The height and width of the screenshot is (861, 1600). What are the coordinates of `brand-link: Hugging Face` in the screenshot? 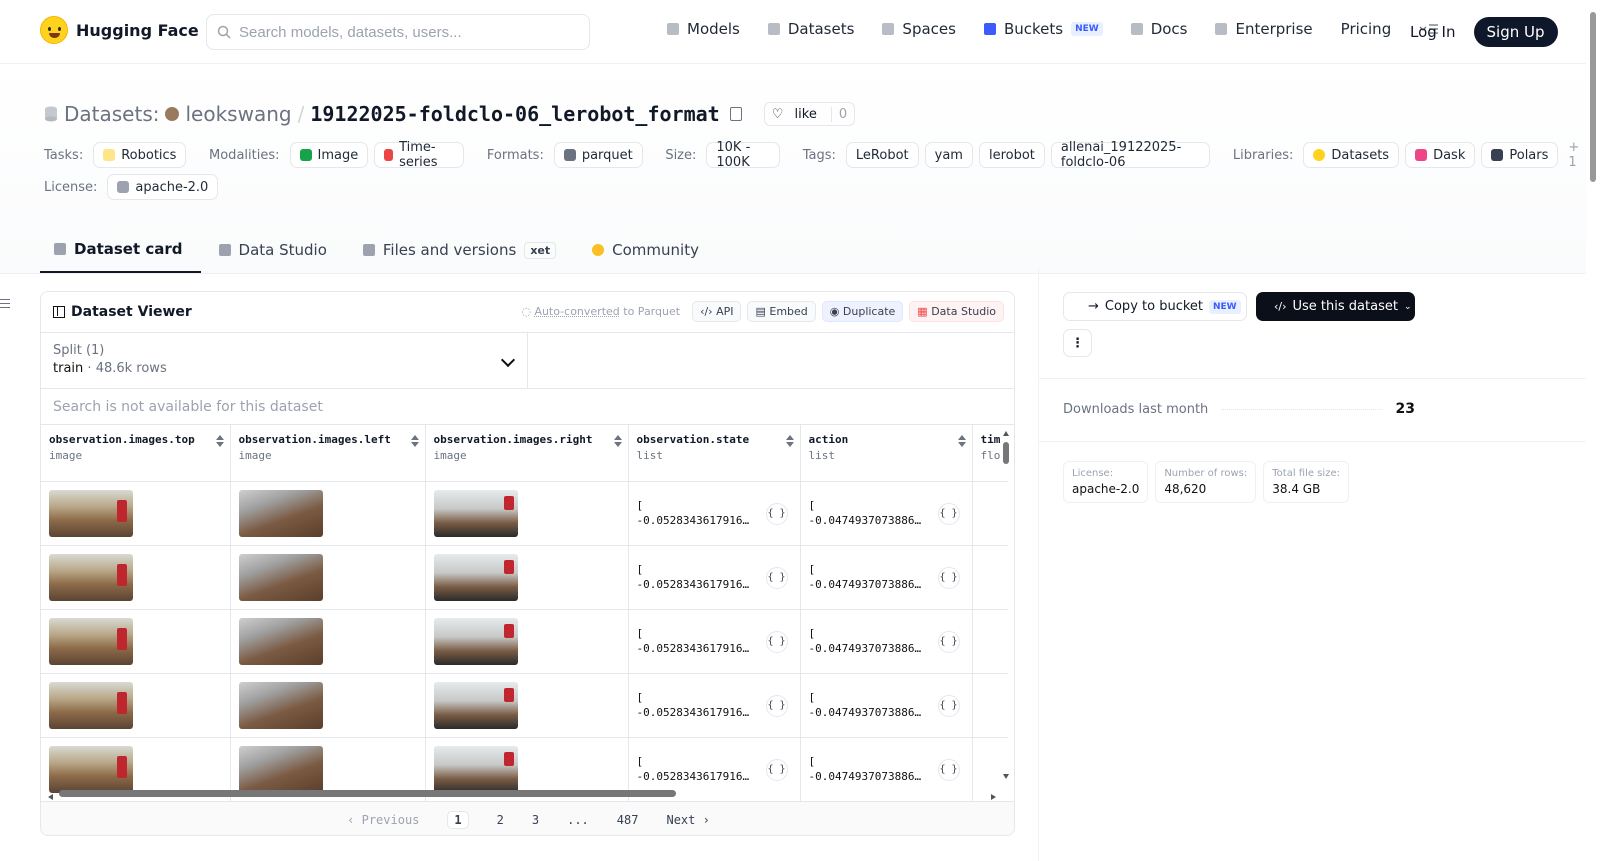 It's located at (119, 30).